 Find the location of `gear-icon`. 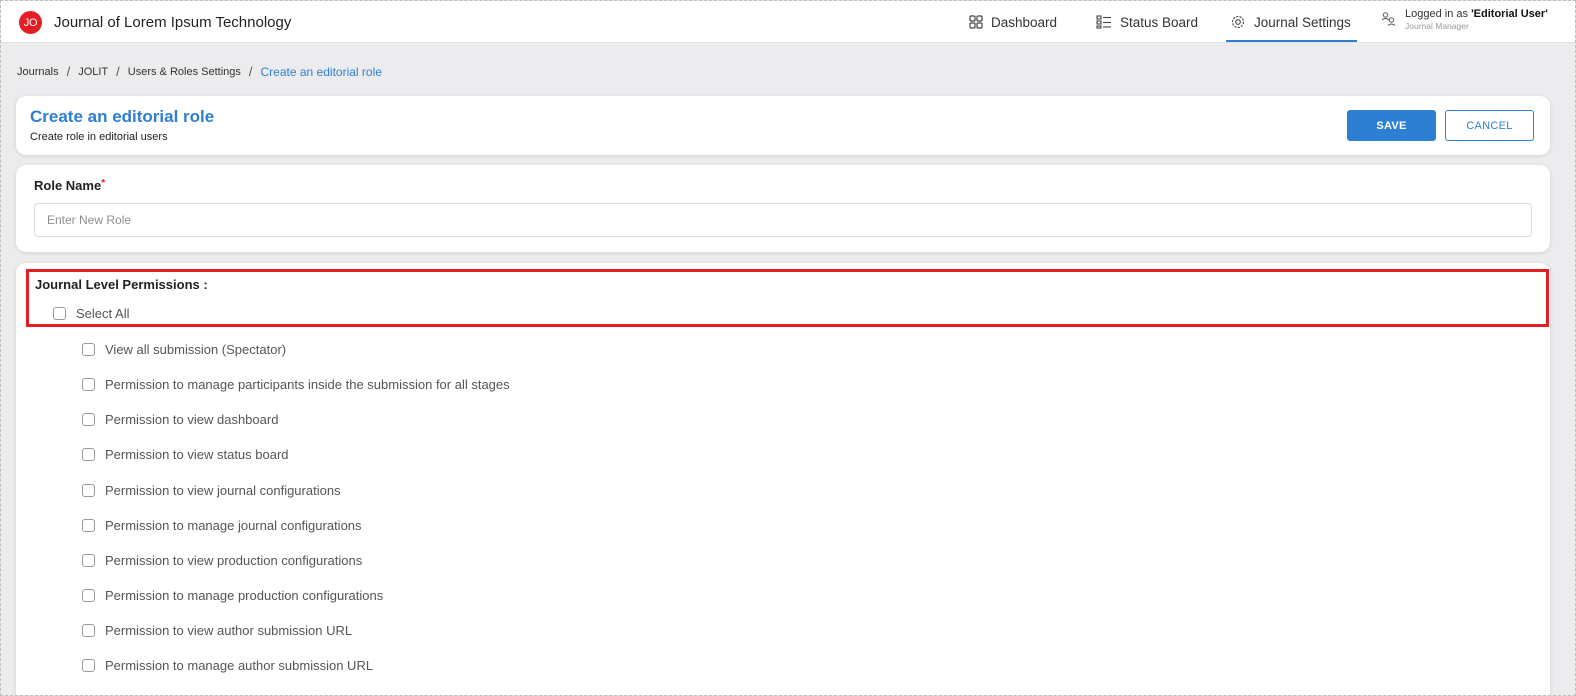

gear-icon is located at coordinates (1238, 22).